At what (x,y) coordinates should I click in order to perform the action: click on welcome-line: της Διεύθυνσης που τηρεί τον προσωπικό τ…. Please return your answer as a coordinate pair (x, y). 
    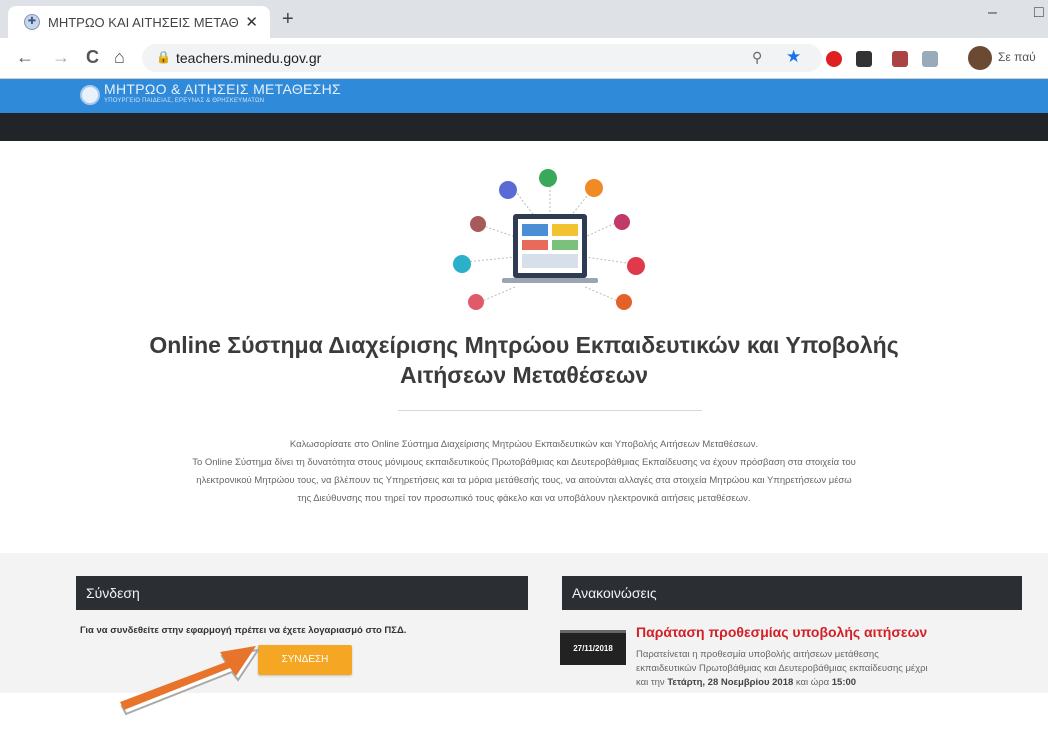
    Looking at the image, I should click on (524, 498).